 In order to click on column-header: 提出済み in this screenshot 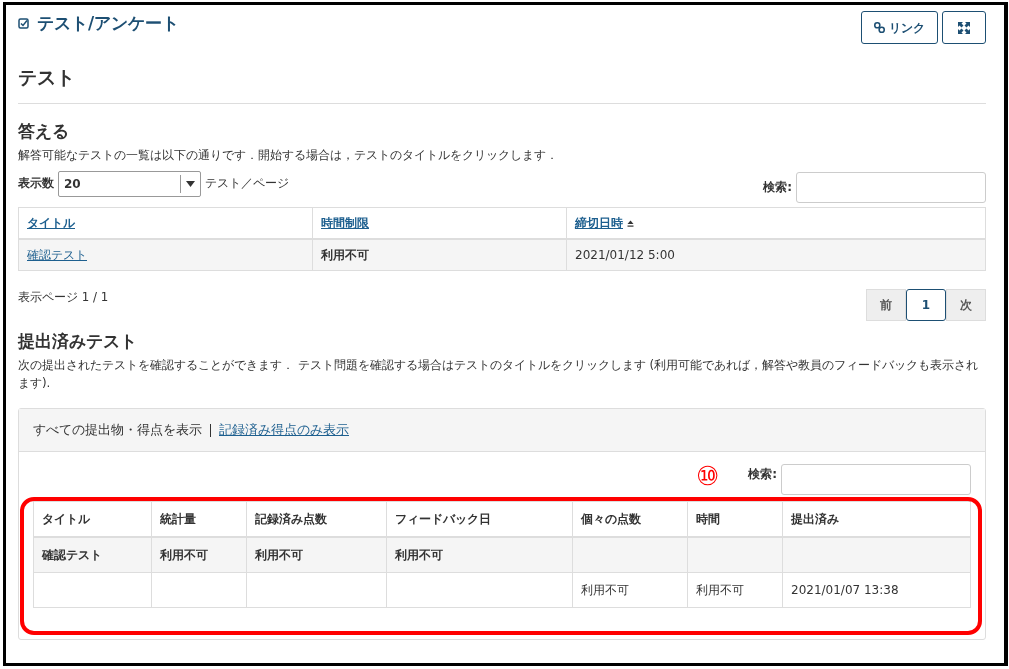, I will do `click(815, 519)`.